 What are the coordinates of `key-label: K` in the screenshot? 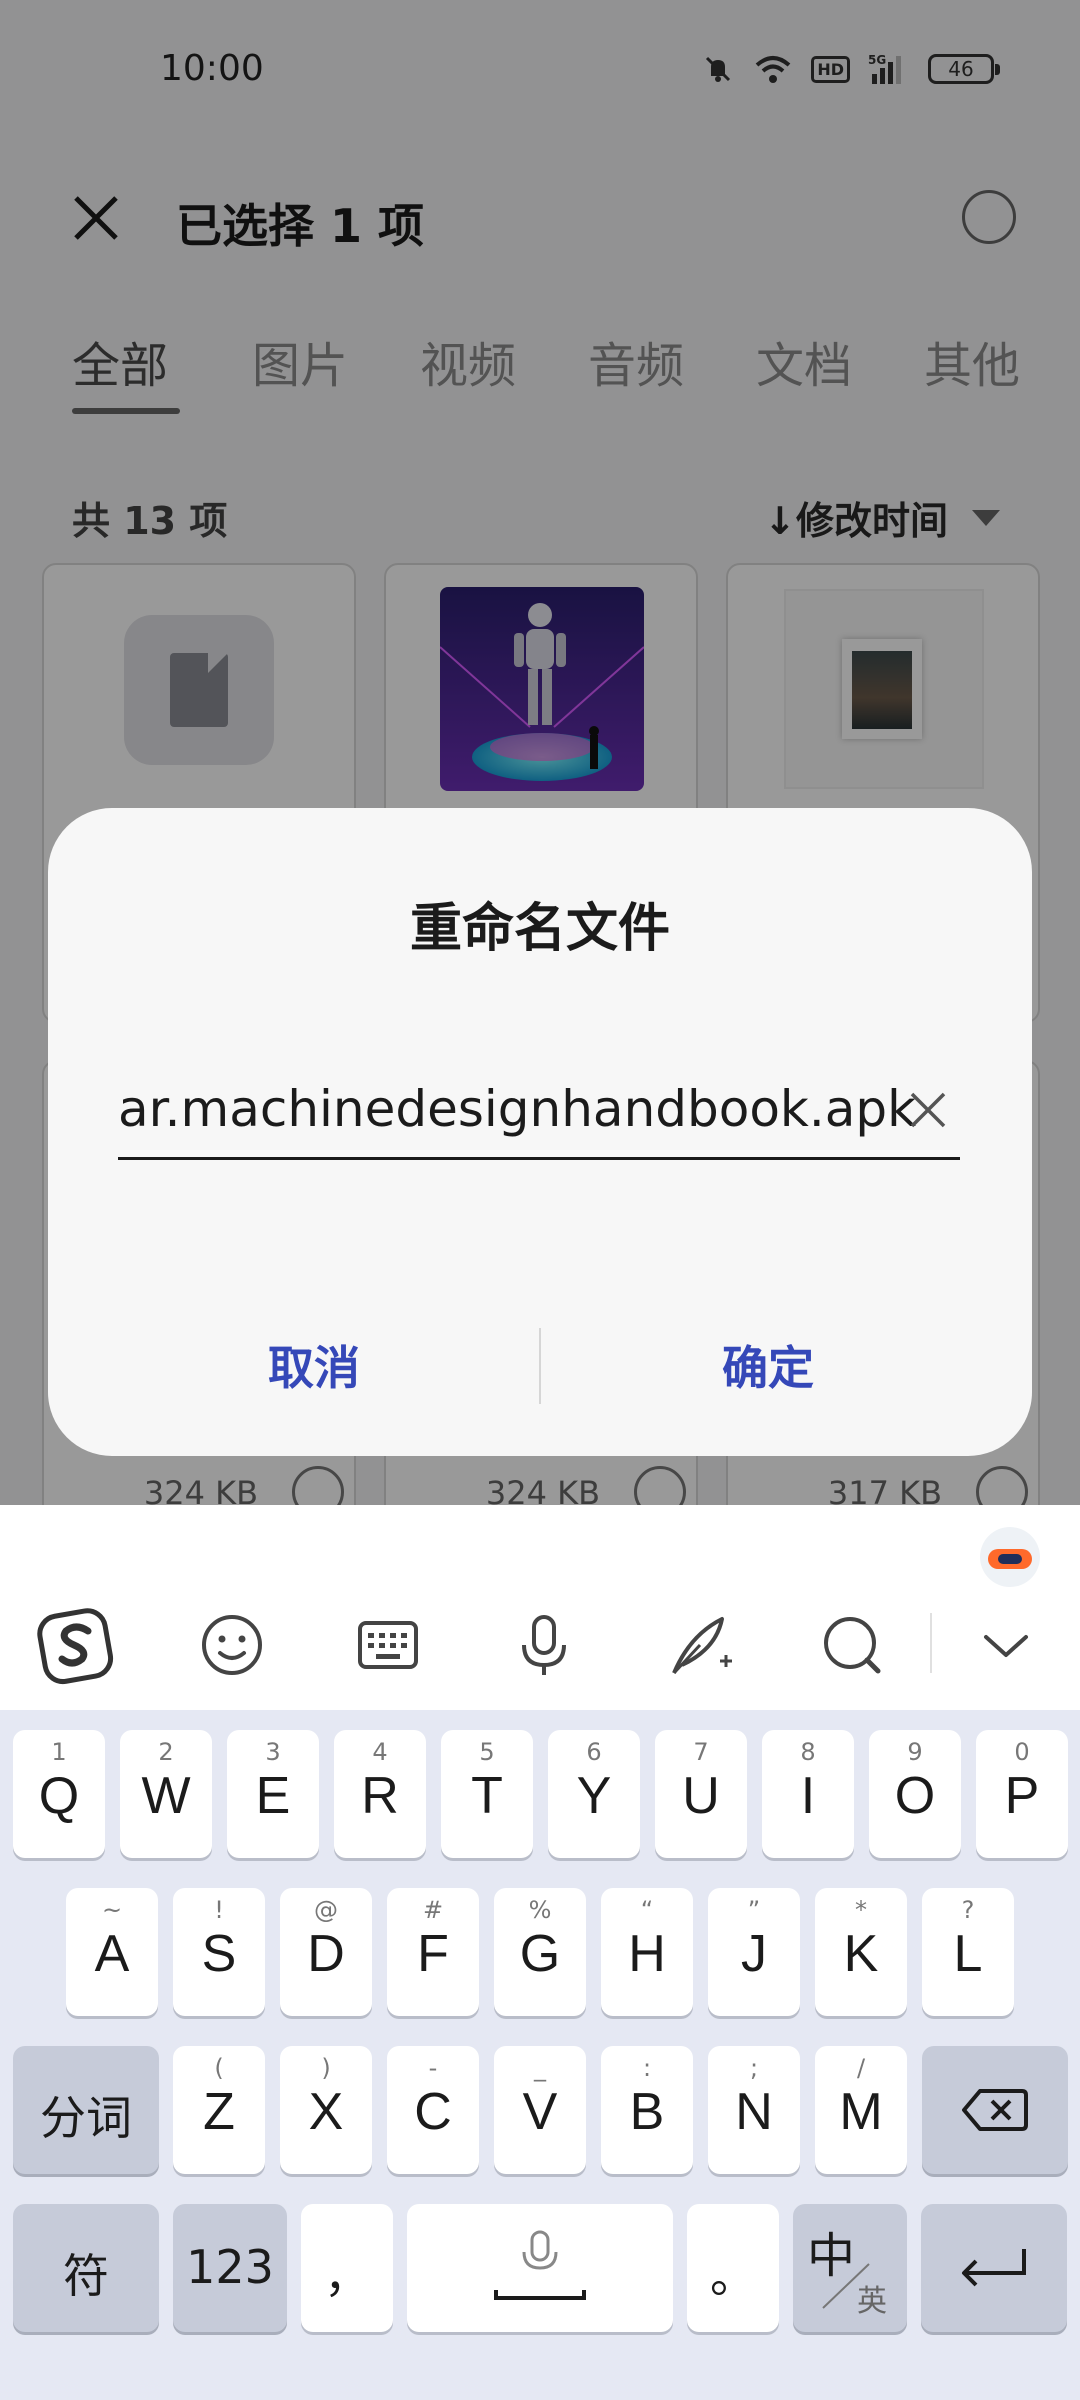 It's located at (861, 1954).